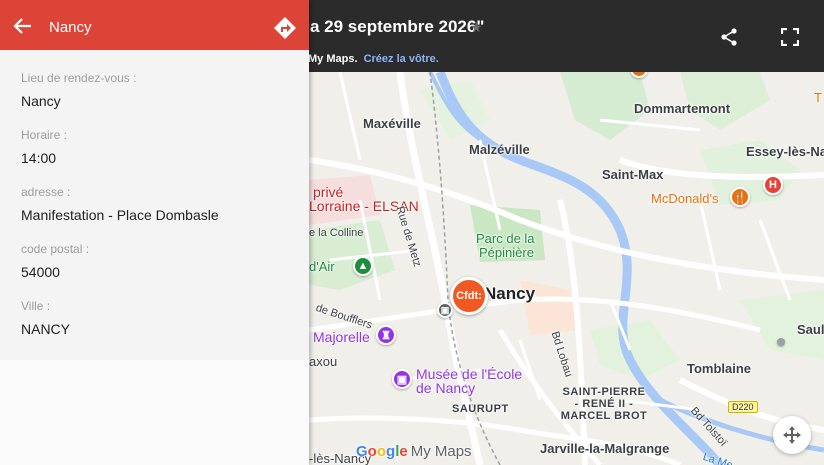  What do you see at coordinates (120, 215) in the screenshot?
I see `field-value: Manifestation - Place Dombasle` at bounding box center [120, 215].